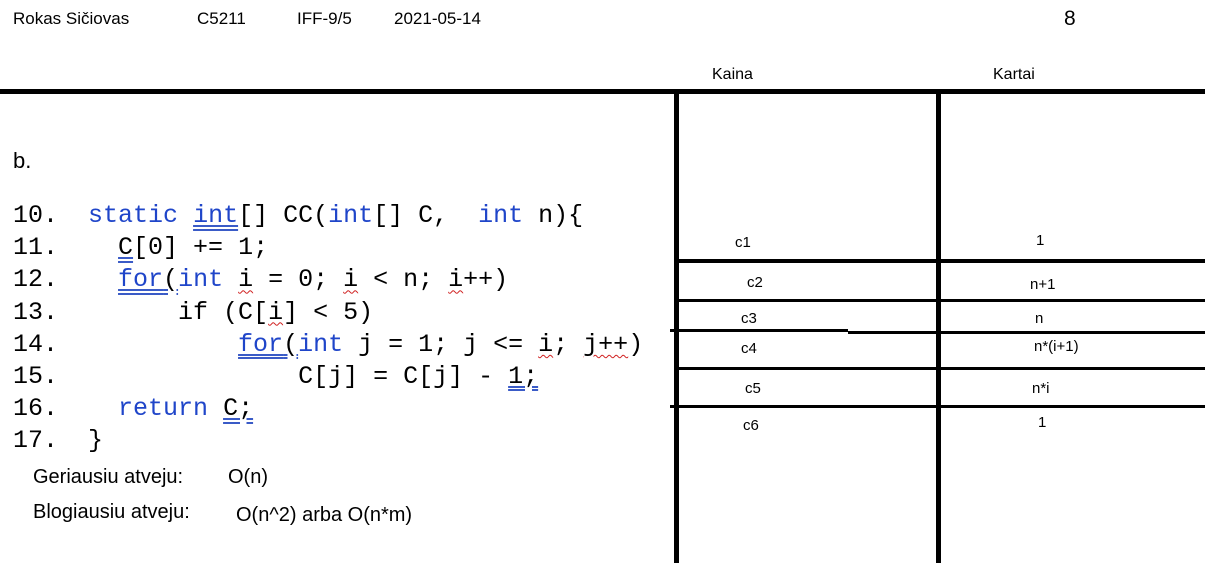 This screenshot has height=563, width=1205. Describe the element at coordinates (751, 425) in the screenshot. I see `cost-cell: c6` at that location.